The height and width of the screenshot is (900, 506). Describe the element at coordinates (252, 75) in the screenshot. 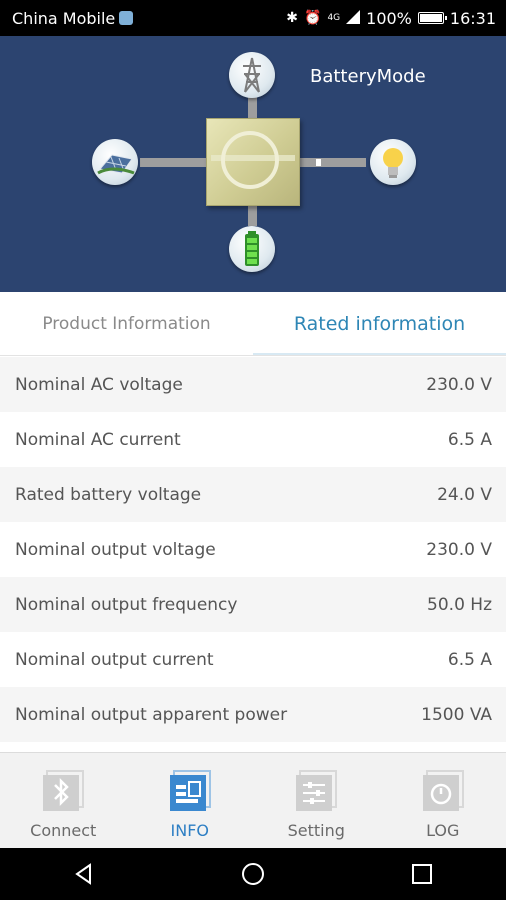

I see `grid-tower-icon` at that location.